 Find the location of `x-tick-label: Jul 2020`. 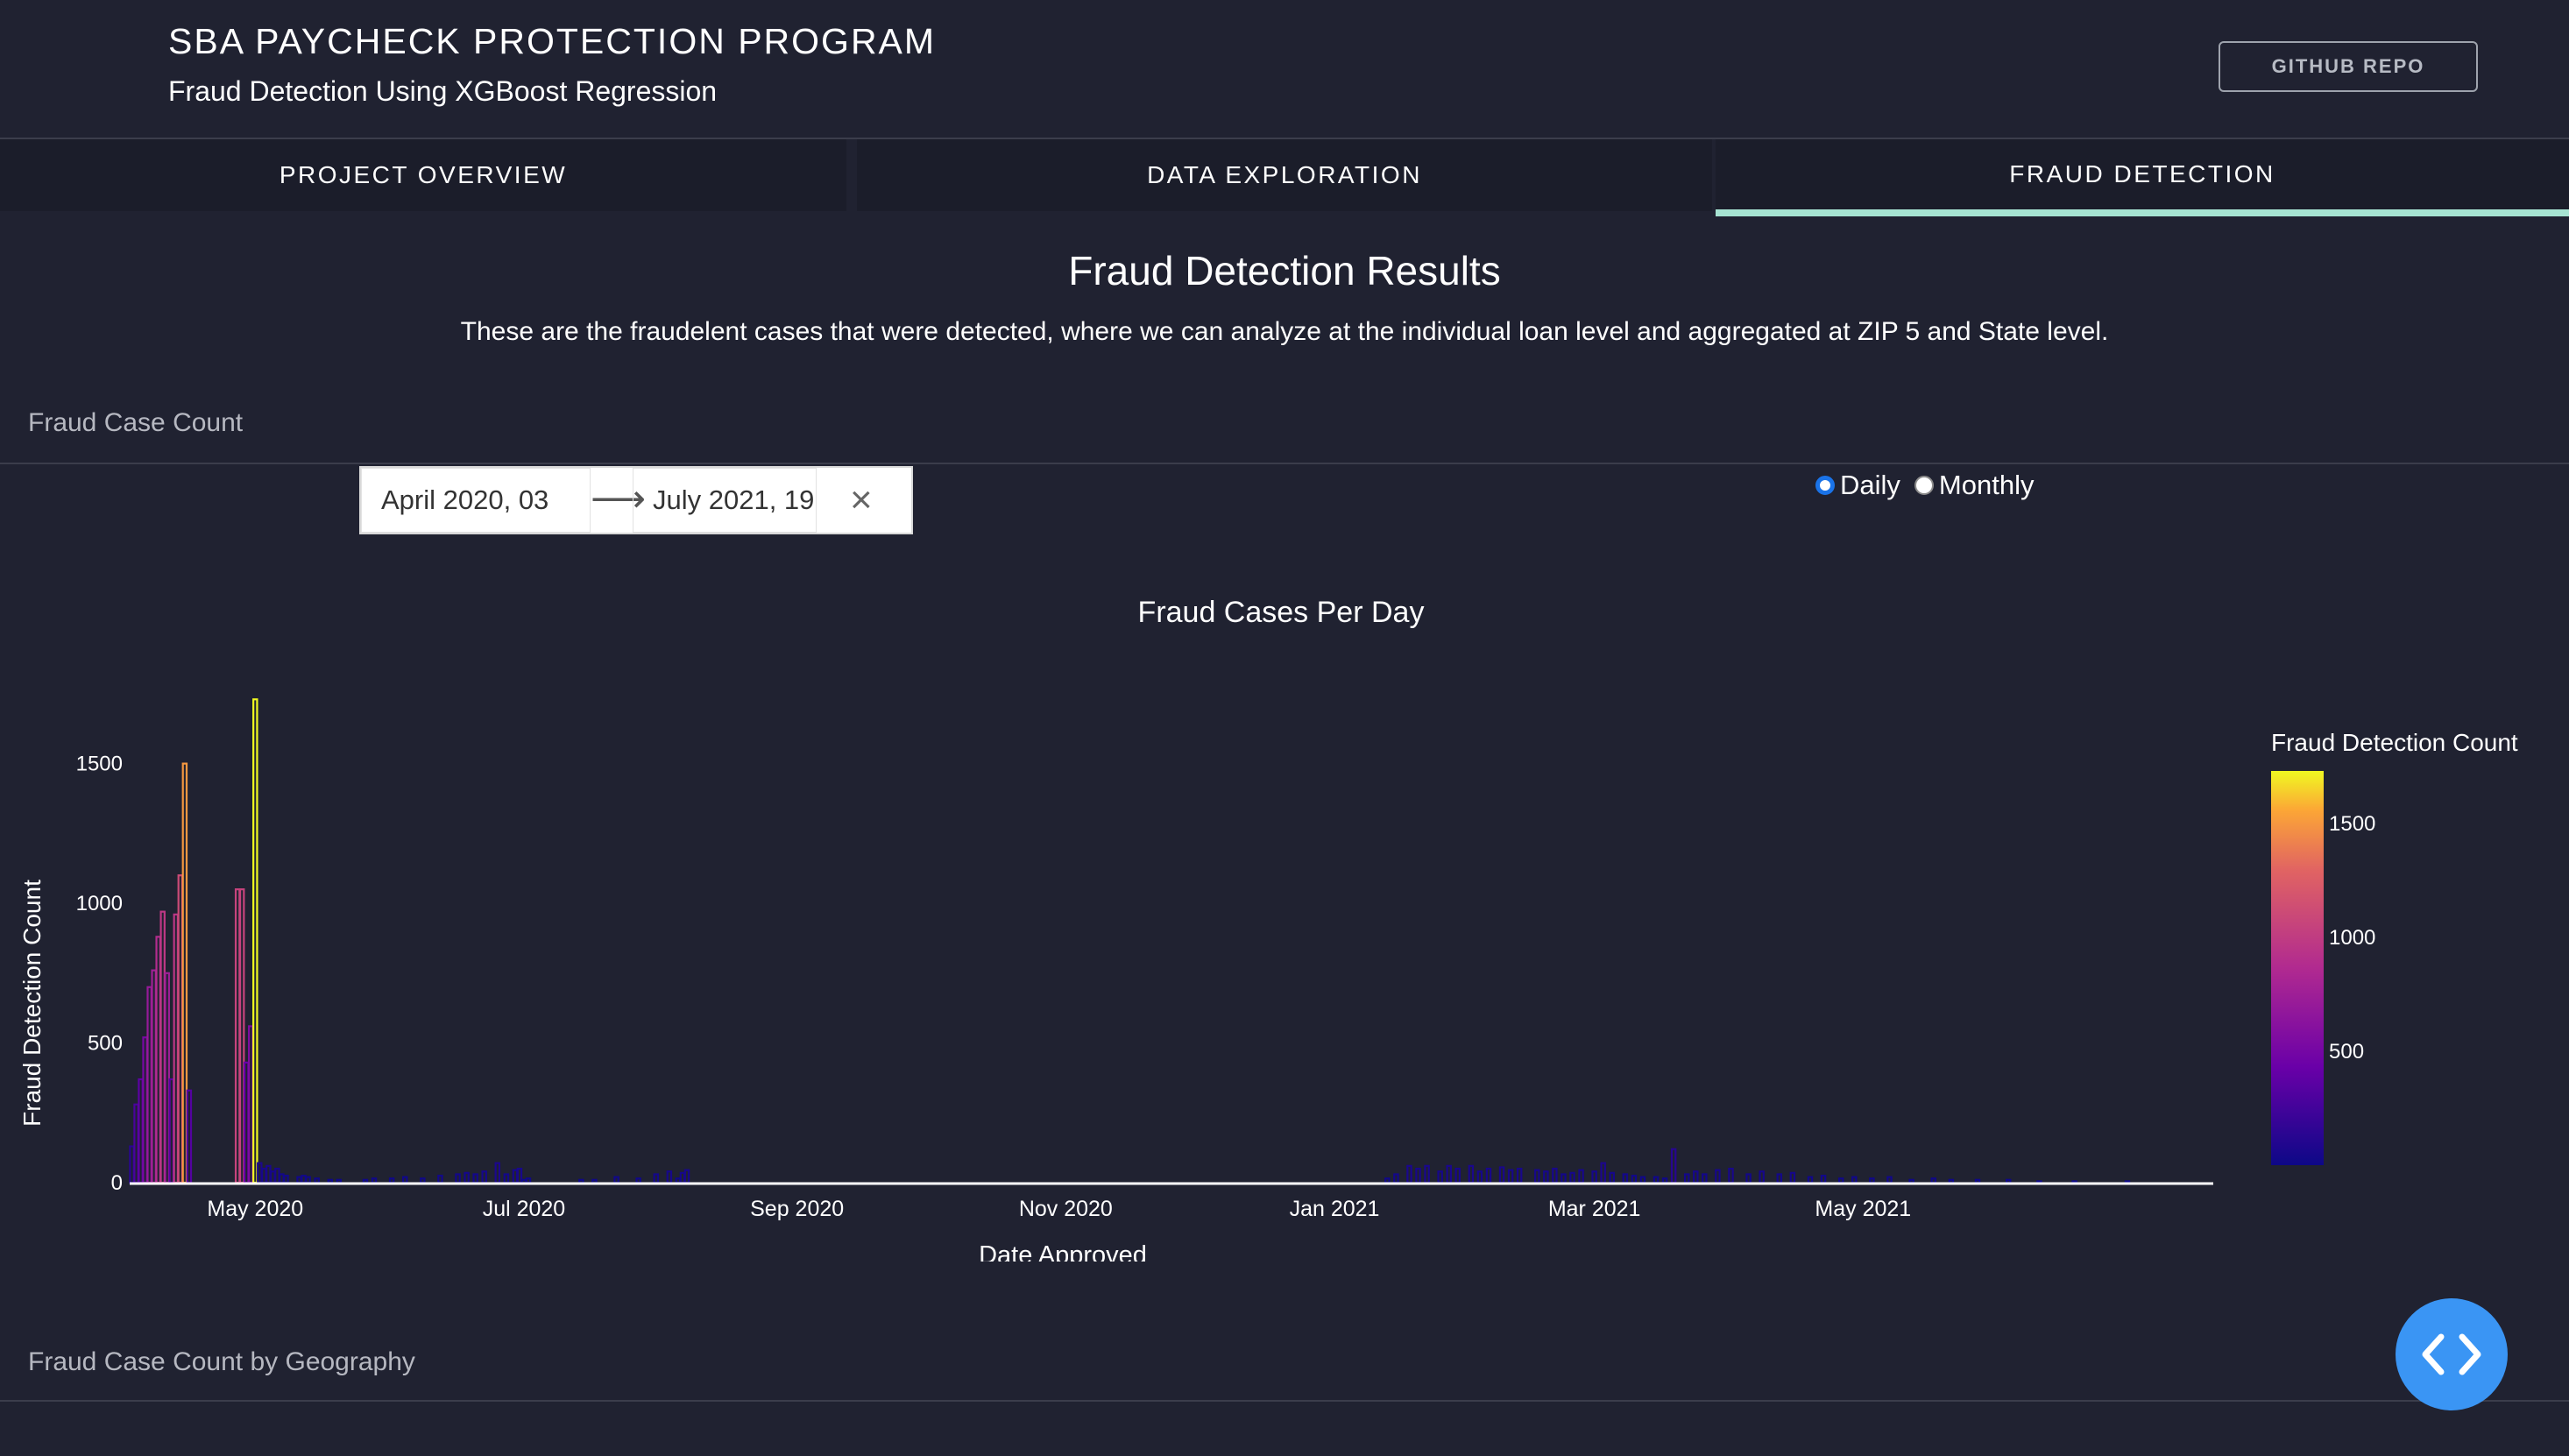

x-tick-label: Jul 2020 is located at coordinates (524, 1209).